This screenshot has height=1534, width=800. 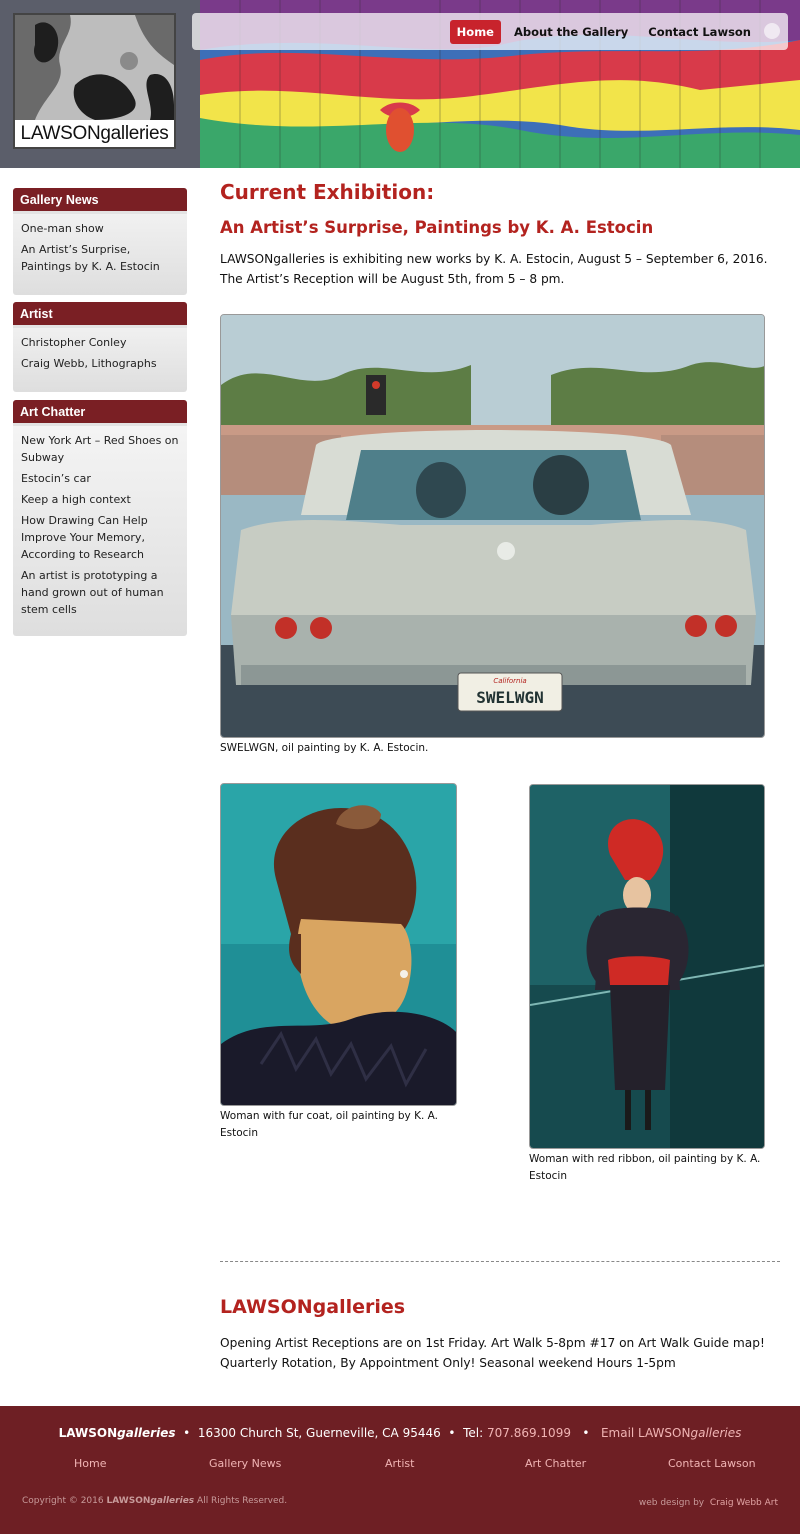 I want to click on license-plate-state: California, so click(x=509, y=681).